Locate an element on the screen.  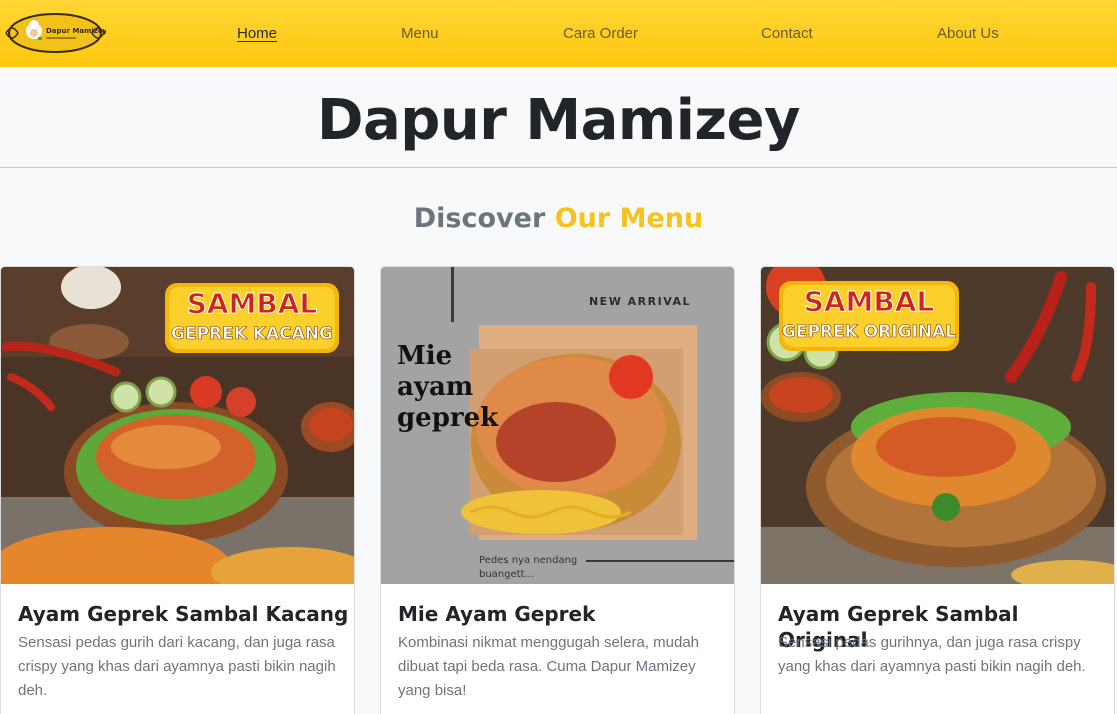
banner-line2: GEPREK KACANG is located at coordinates (252, 334).